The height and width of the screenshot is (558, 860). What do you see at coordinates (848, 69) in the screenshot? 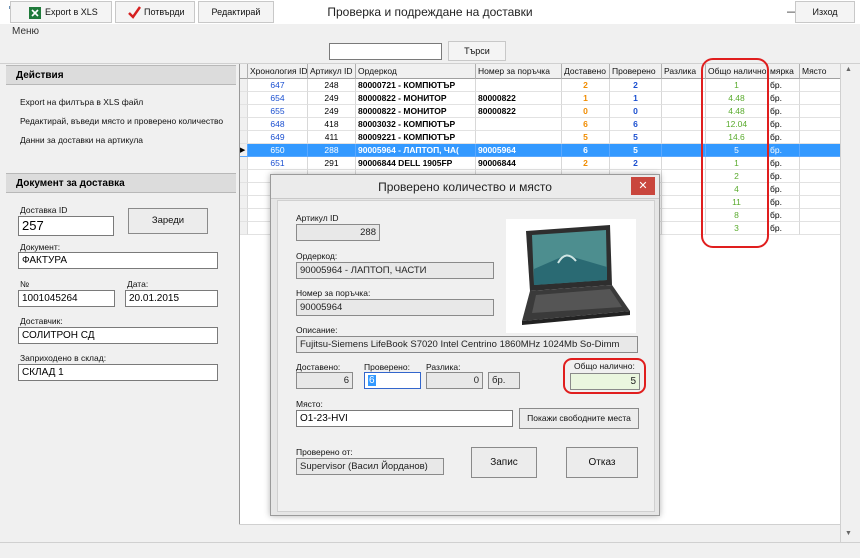
I see `scroll-up-icon: ▲` at bounding box center [848, 69].